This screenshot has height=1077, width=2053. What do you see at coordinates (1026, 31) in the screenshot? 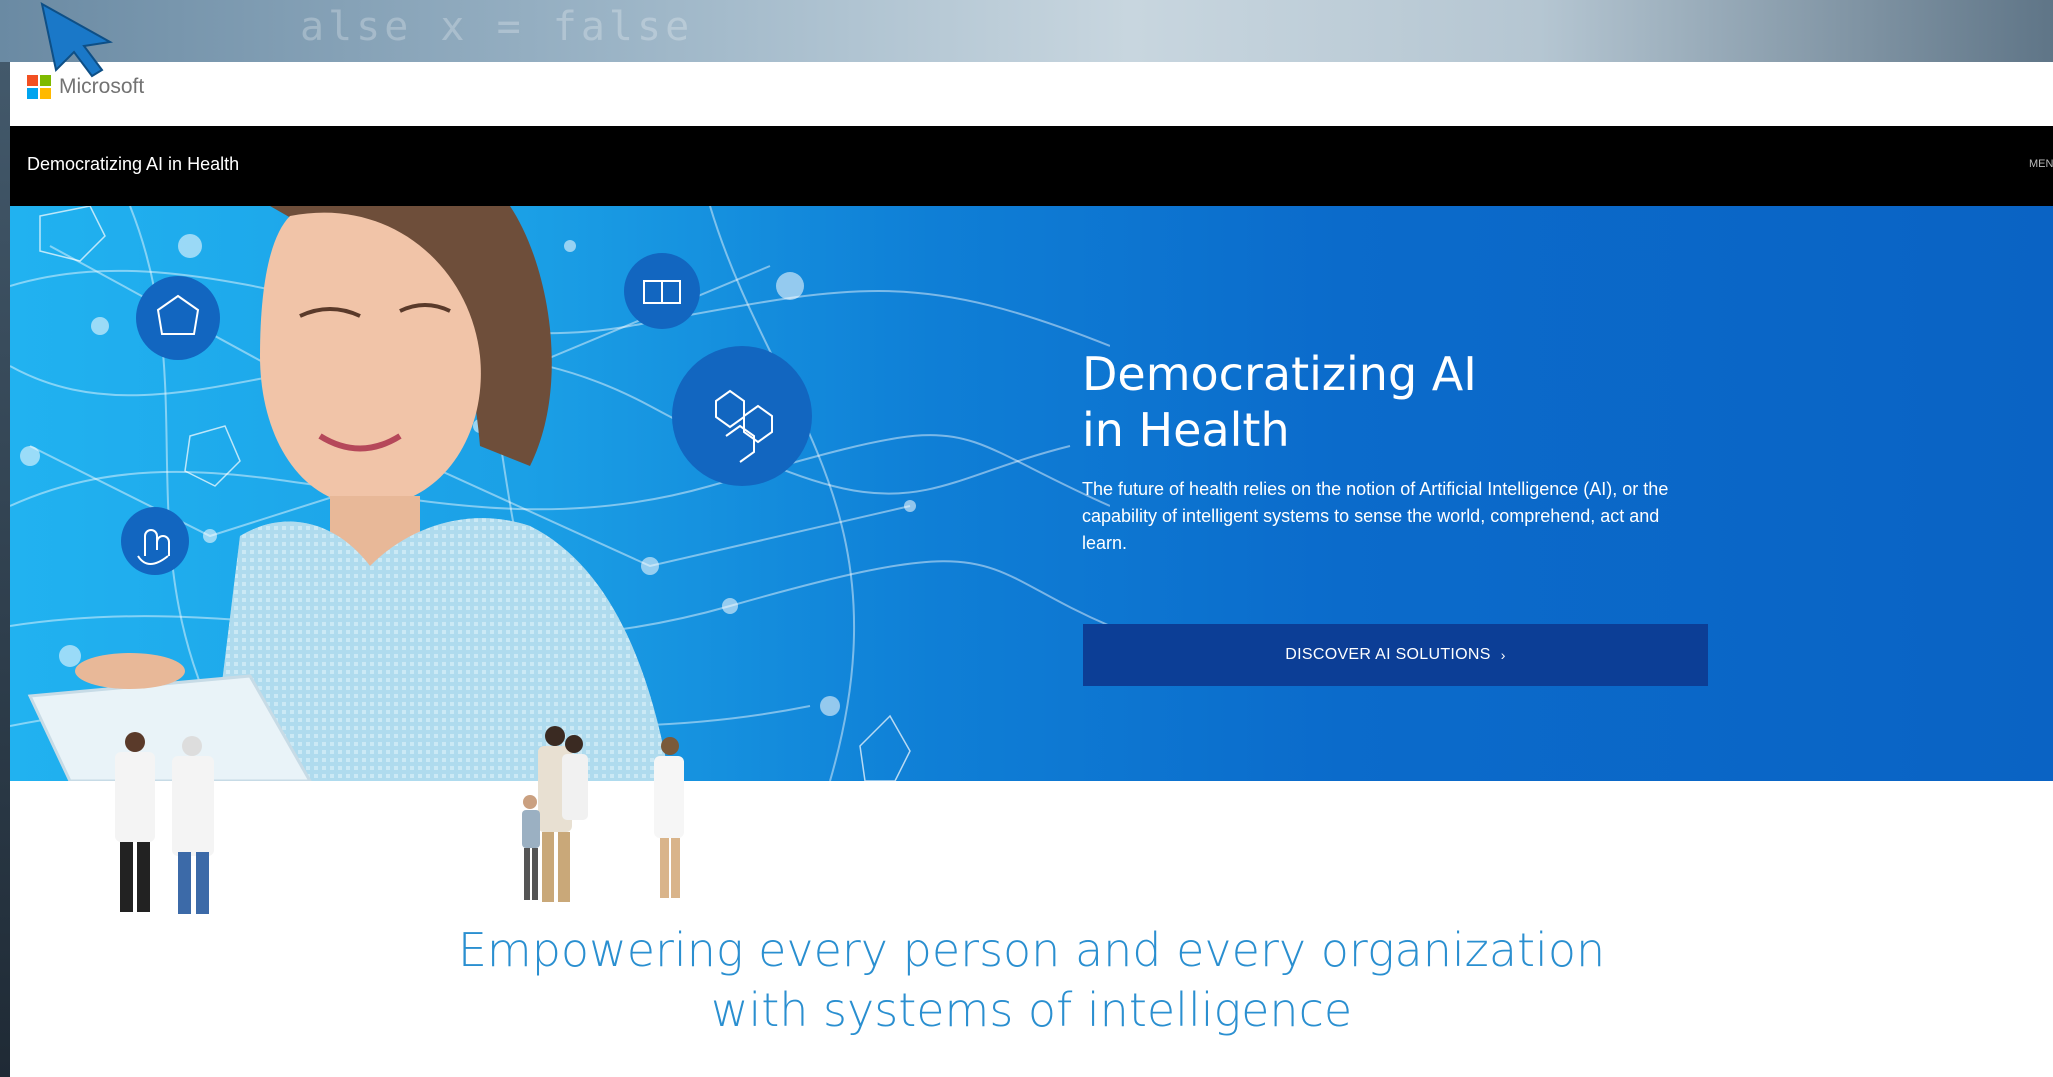
I see `desktop-backdrop: alse x = false` at bounding box center [1026, 31].